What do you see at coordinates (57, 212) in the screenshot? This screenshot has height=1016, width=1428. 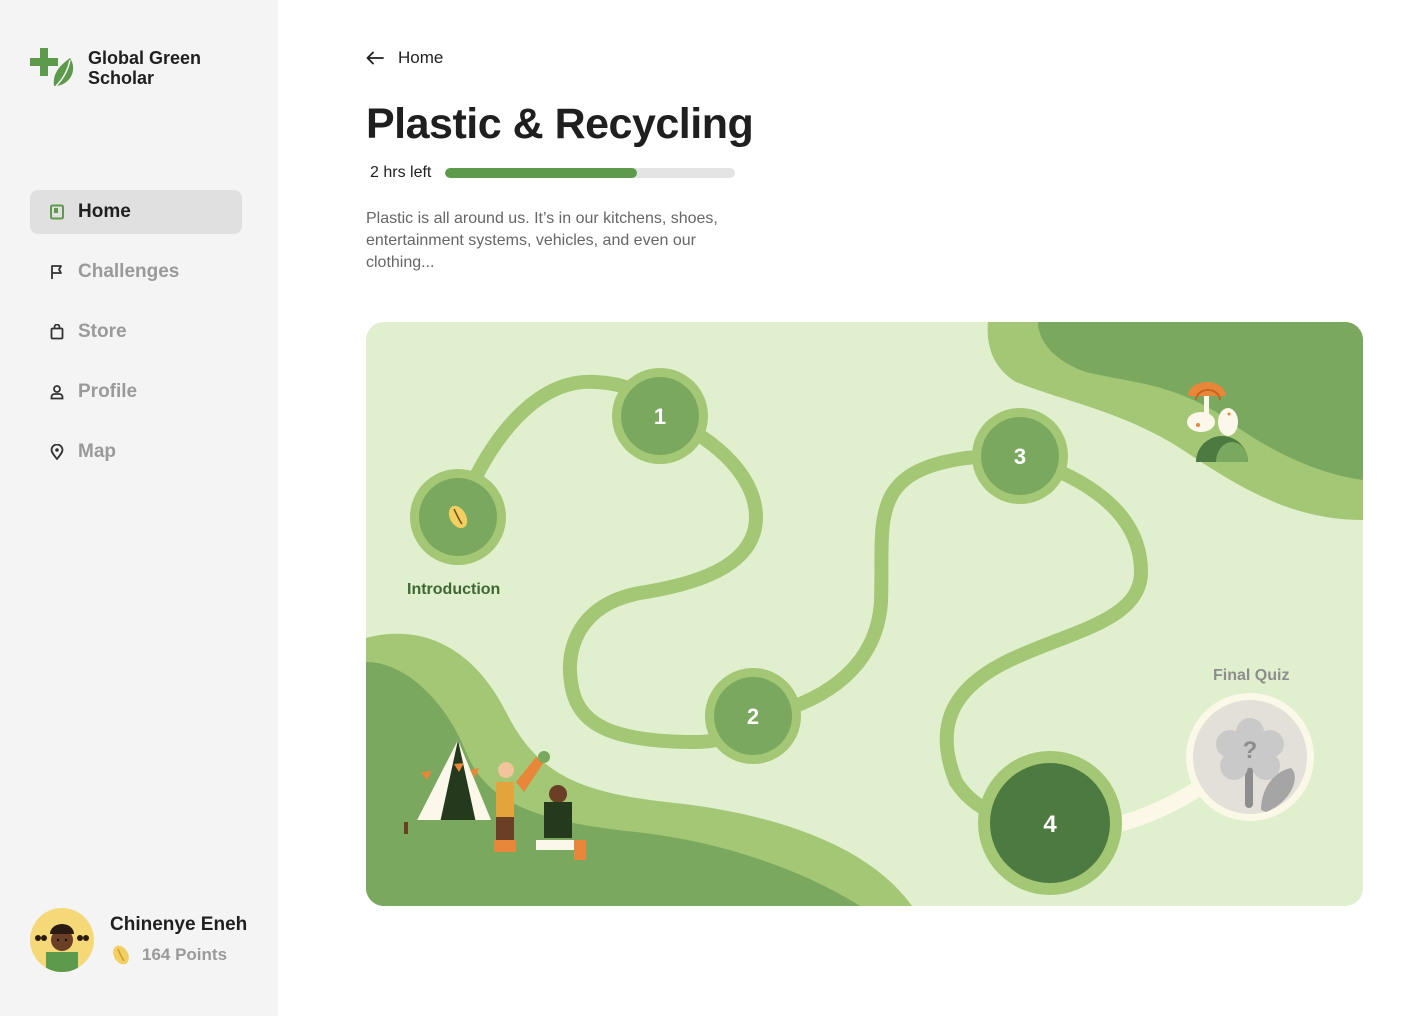 I see `book-icon` at bounding box center [57, 212].